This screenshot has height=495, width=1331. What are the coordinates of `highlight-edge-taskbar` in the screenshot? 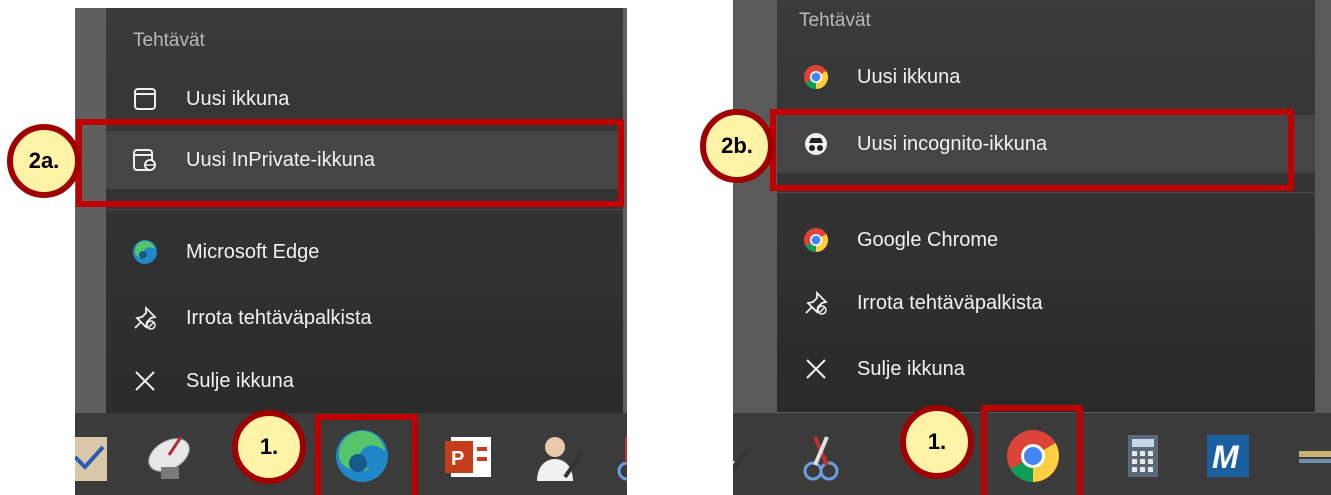 It's located at (366, 454).